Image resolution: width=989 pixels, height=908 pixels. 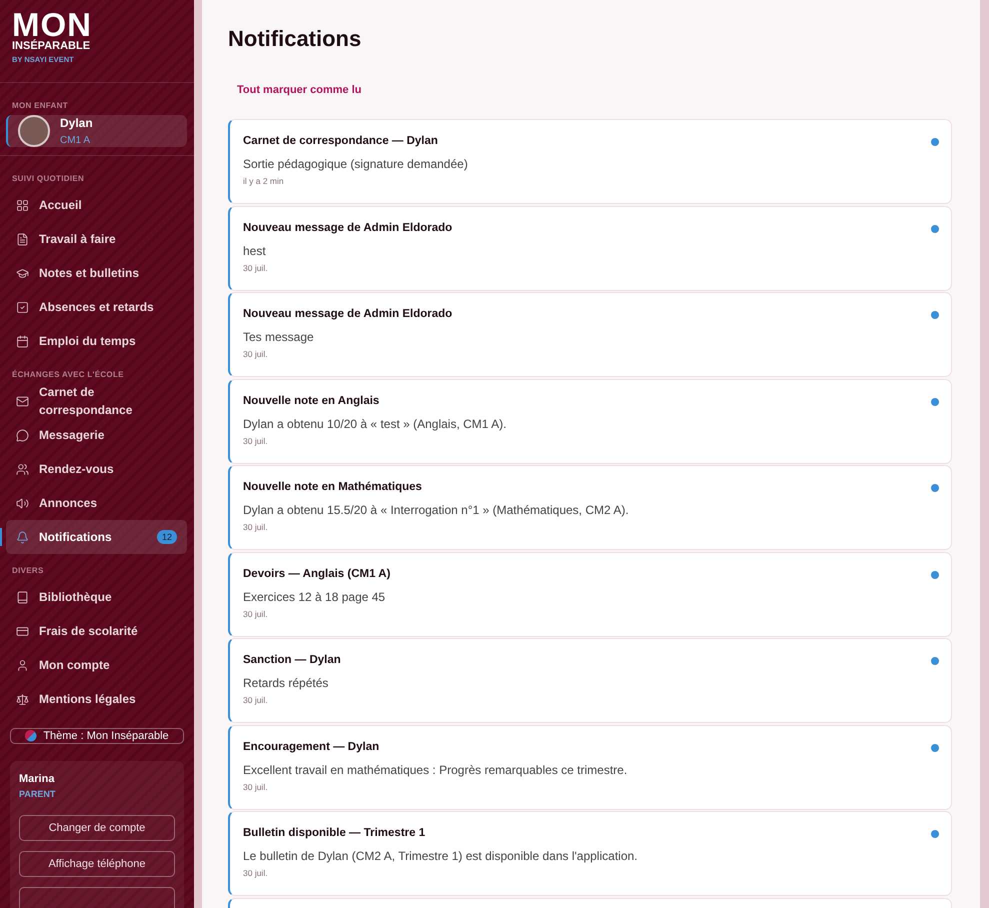 I want to click on notification-card: Bulletin disponible — Trimestre 1 Le bulletin de Dylan (CM2 A, Trimestre 1) est disponible dans l'application. 30 juil., so click(x=590, y=853).